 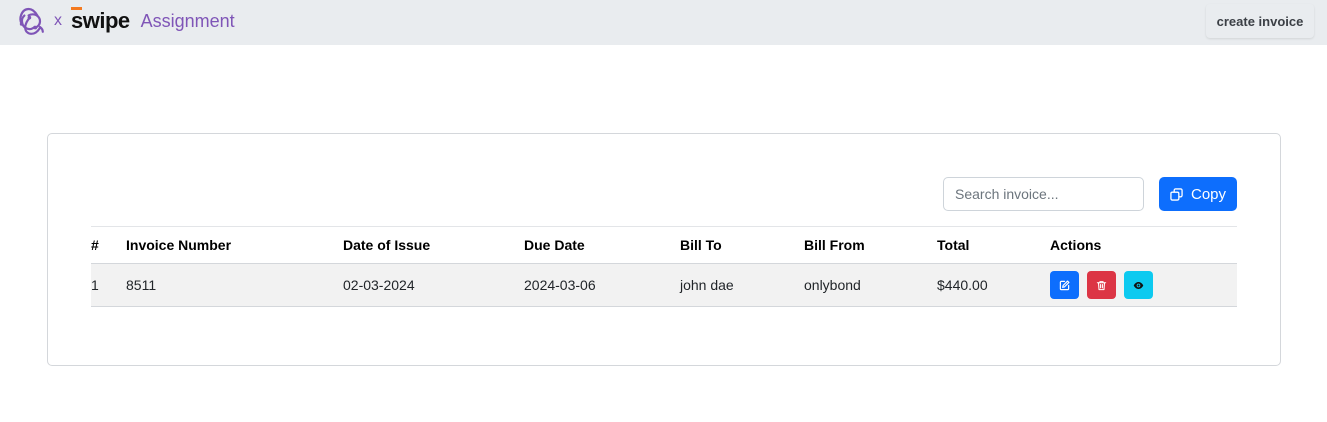 I want to click on copy-icon, so click(x=1176, y=194).